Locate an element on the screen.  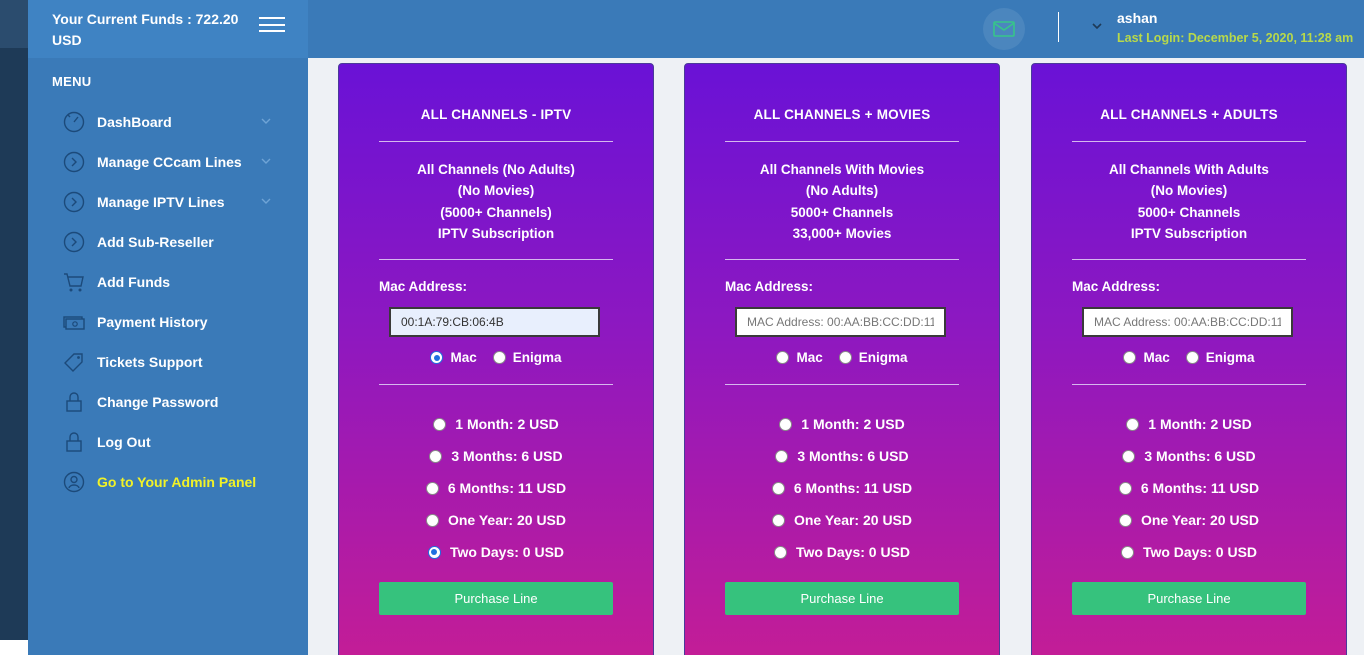
current-funds: Your Current Funds : 722.20 USD is located at coordinates (145, 29).